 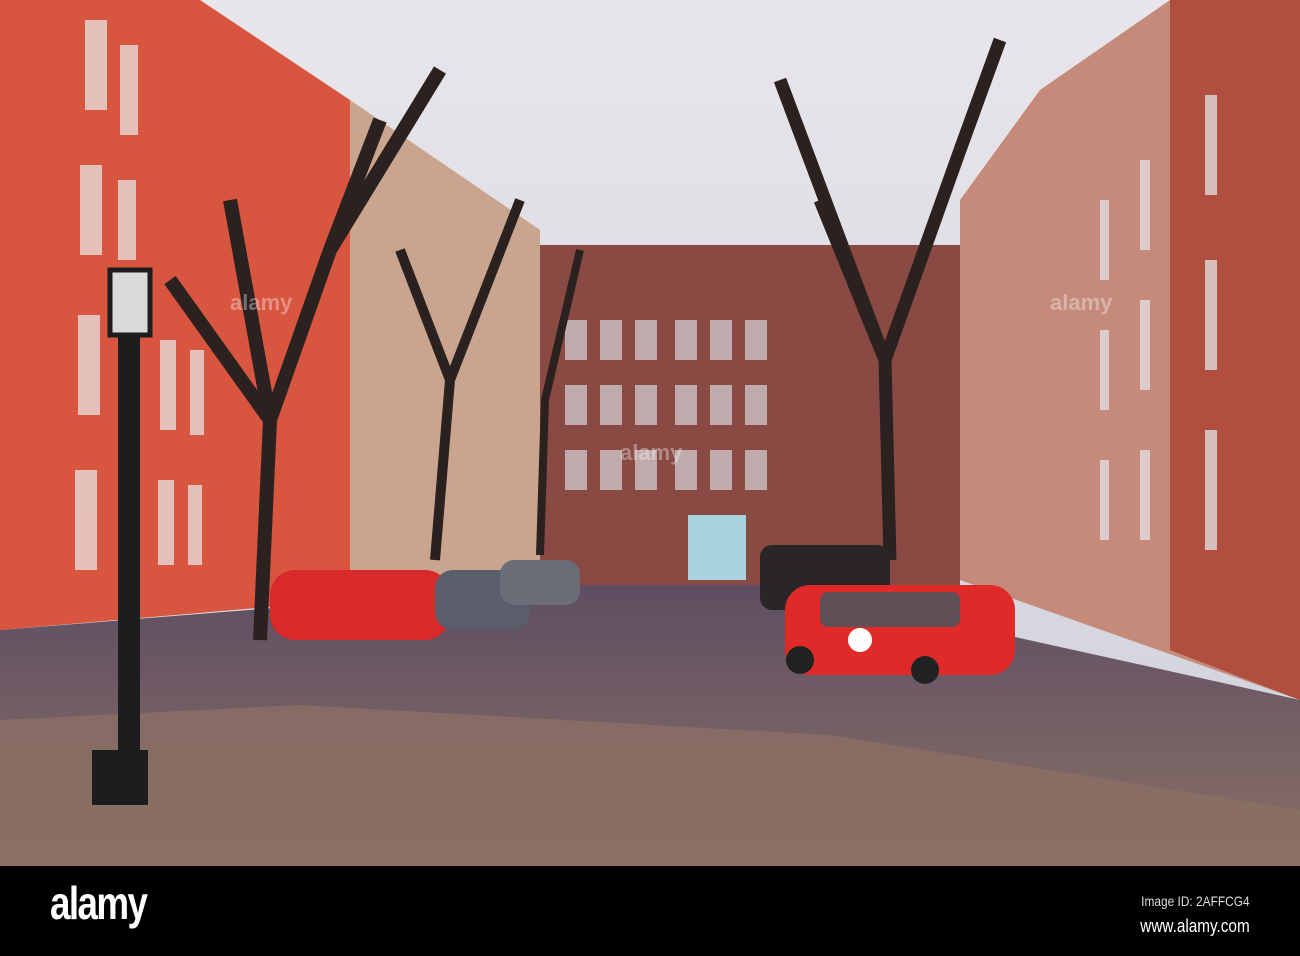 I want to click on alamy-logo: alamy, so click(x=99, y=903).